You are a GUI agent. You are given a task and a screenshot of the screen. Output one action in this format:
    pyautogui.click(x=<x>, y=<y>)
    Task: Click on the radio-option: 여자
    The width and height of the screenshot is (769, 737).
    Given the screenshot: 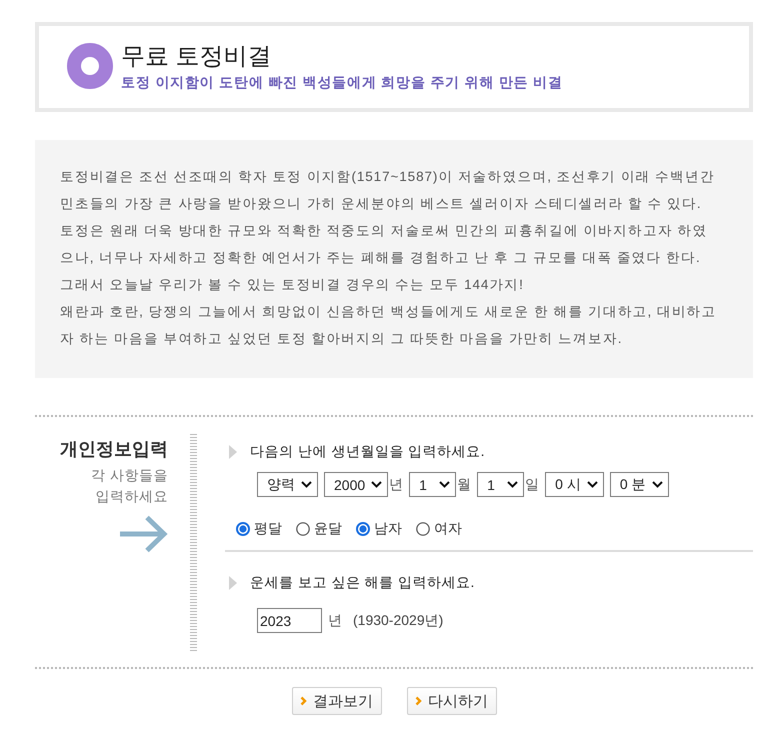 What is the action you would take?
    pyautogui.click(x=439, y=529)
    